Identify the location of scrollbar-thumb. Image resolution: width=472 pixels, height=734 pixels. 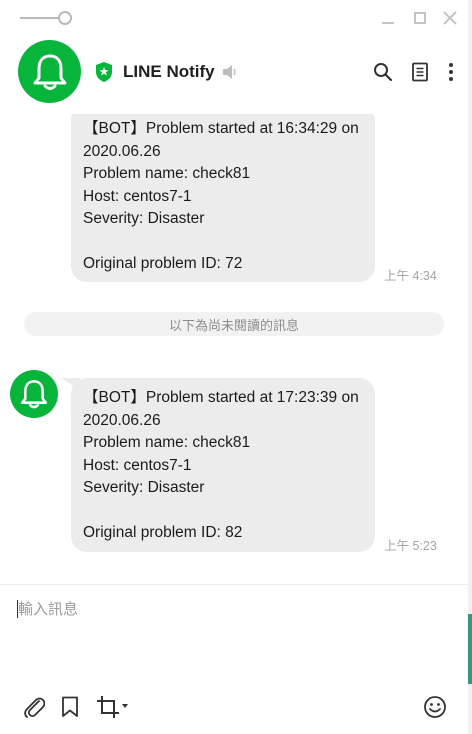
(470, 649).